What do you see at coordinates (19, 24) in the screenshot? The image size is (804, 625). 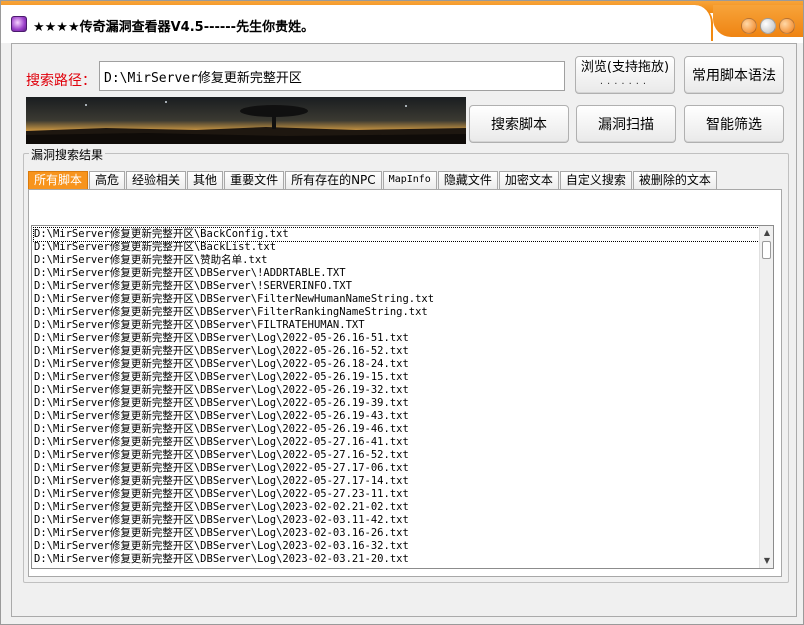 I see `app-icon` at bounding box center [19, 24].